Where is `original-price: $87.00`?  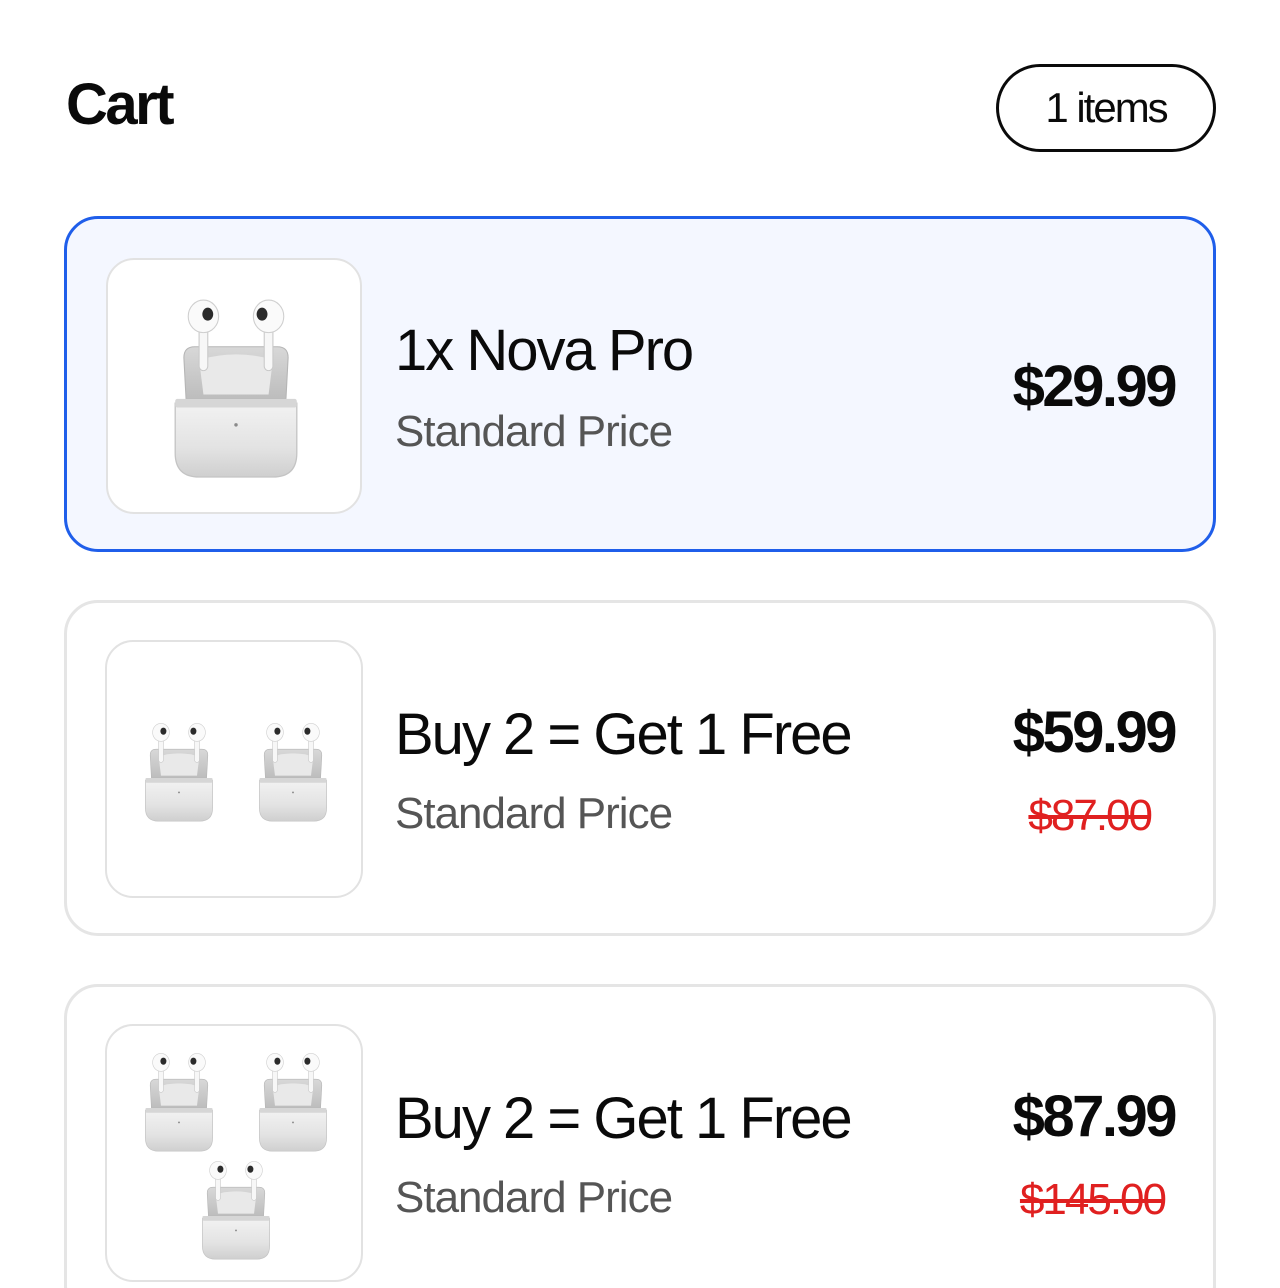
original-price: $87.00 is located at coordinates (1090, 815).